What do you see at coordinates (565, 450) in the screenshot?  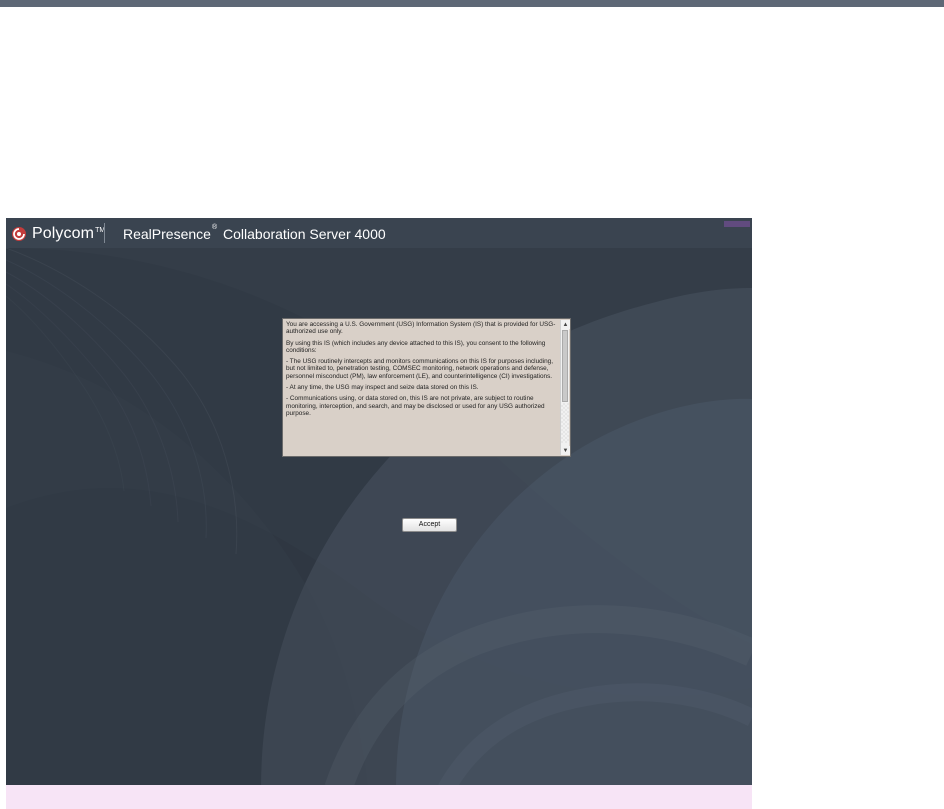 I see `scroll-down-icon: ▼` at bounding box center [565, 450].